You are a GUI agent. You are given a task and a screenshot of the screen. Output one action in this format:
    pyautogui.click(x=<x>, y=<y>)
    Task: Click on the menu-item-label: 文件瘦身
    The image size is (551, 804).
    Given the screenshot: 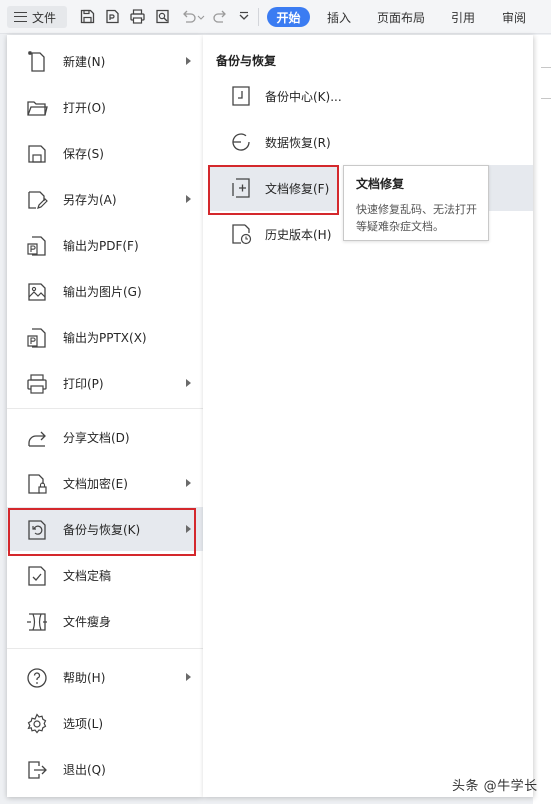 What is the action you would take?
    pyautogui.click(x=87, y=621)
    